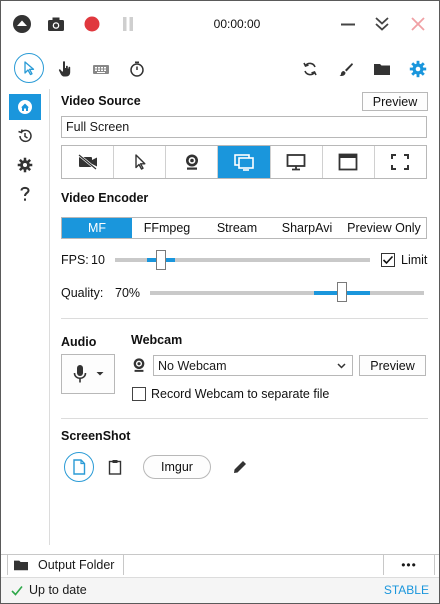  I want to click on monitor-icon, so click(296, 162).